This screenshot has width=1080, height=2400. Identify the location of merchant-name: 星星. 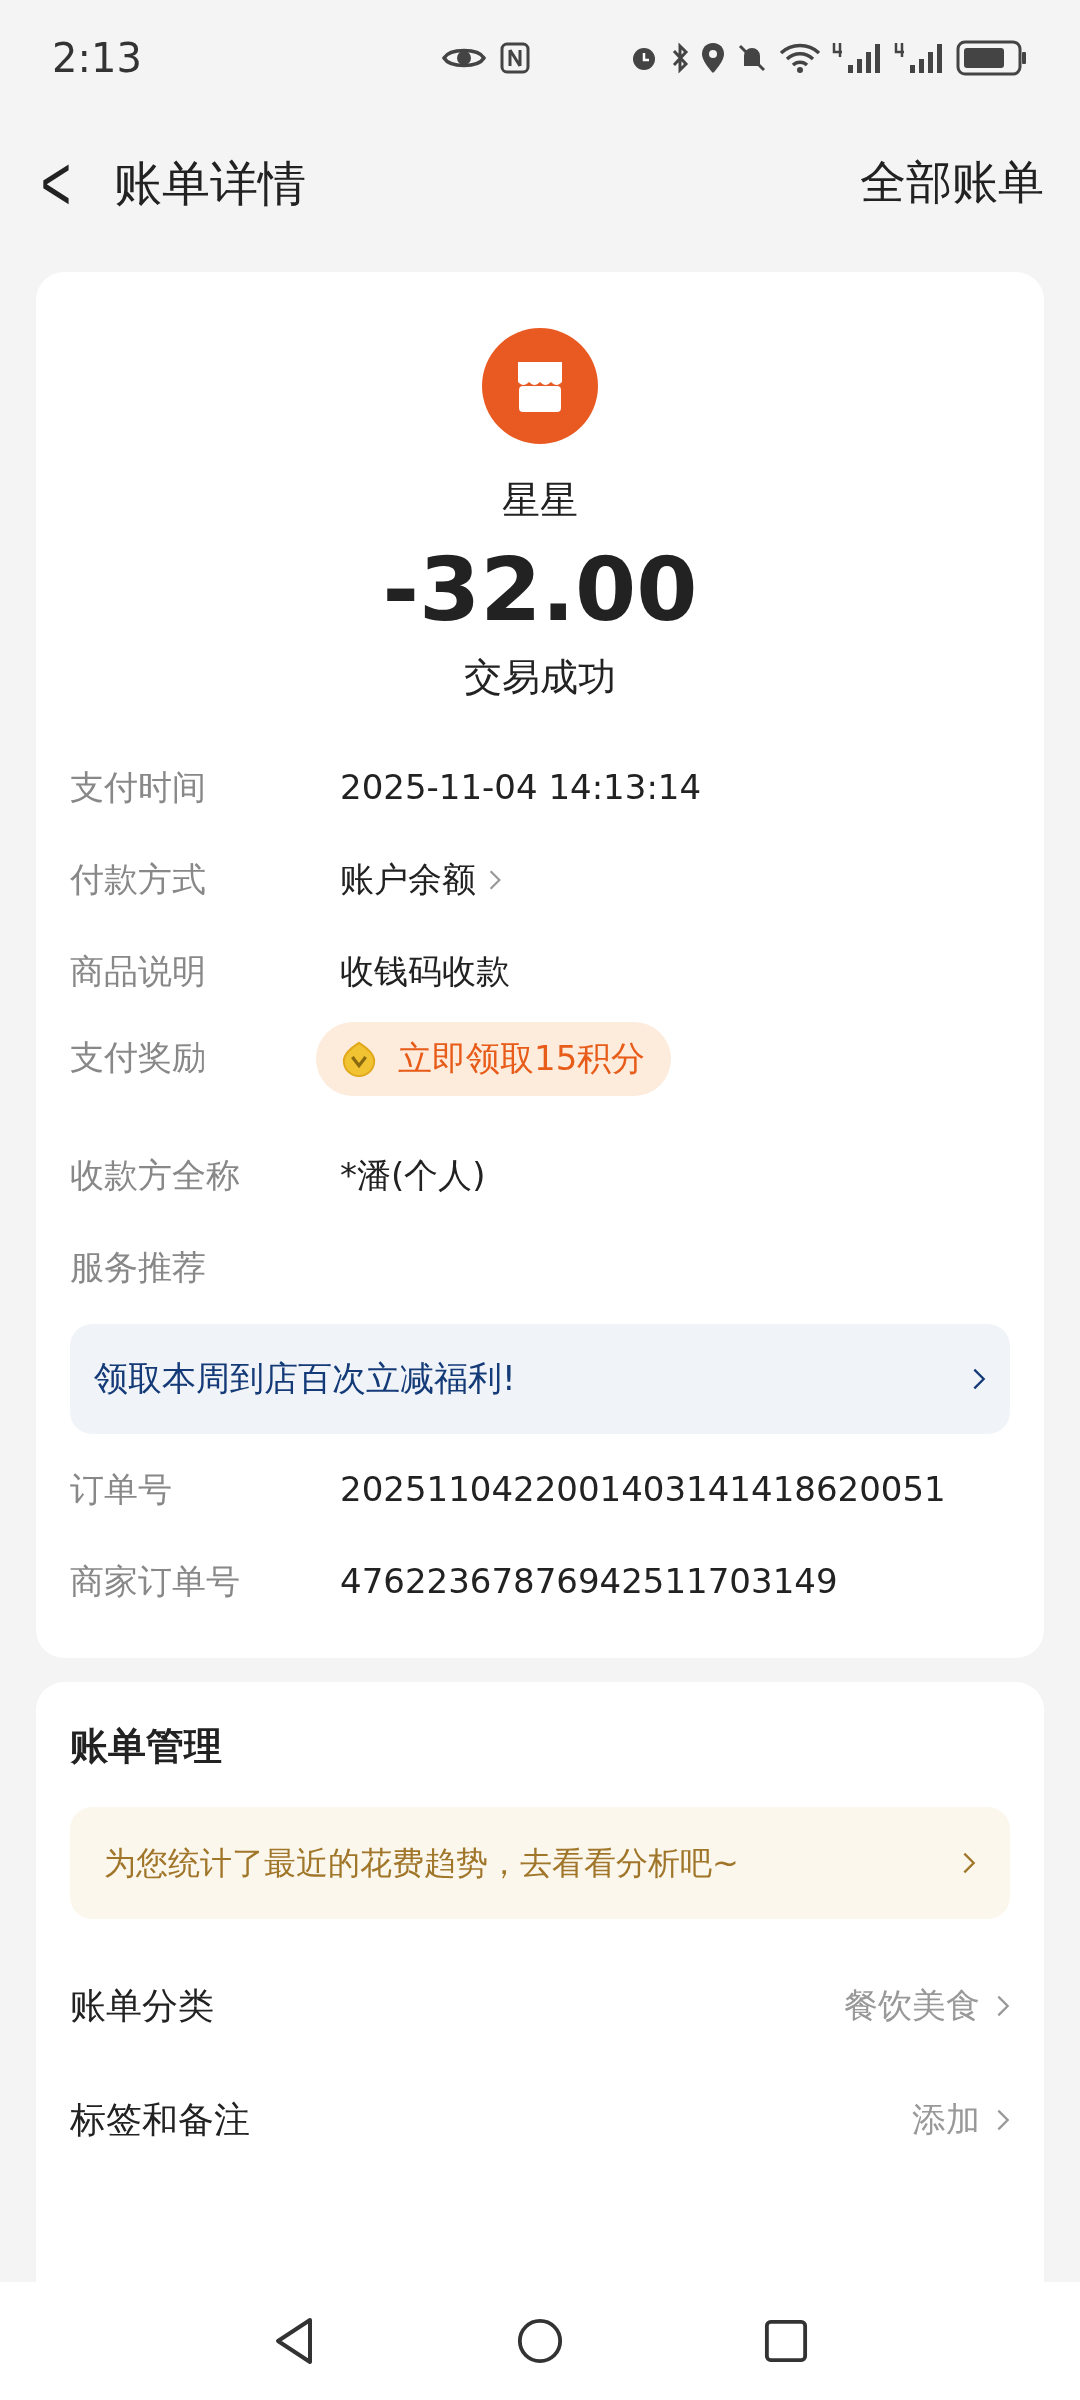
(540, 500).